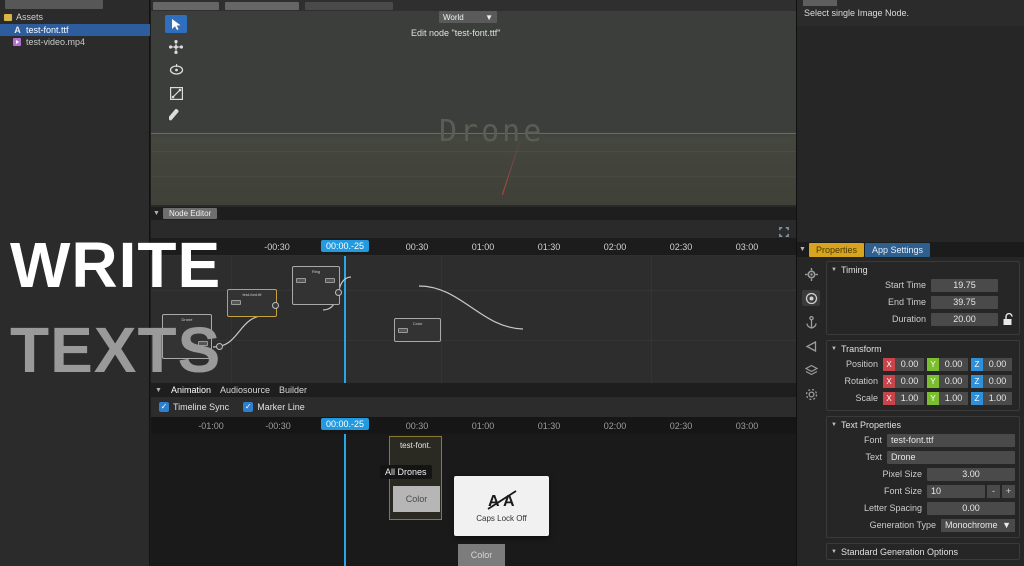 The width and height of the screenshot is (1024, 566). Describe the element at coordinates (317, 285) in the screenshot. I see `node-ring: Ring` at that location.